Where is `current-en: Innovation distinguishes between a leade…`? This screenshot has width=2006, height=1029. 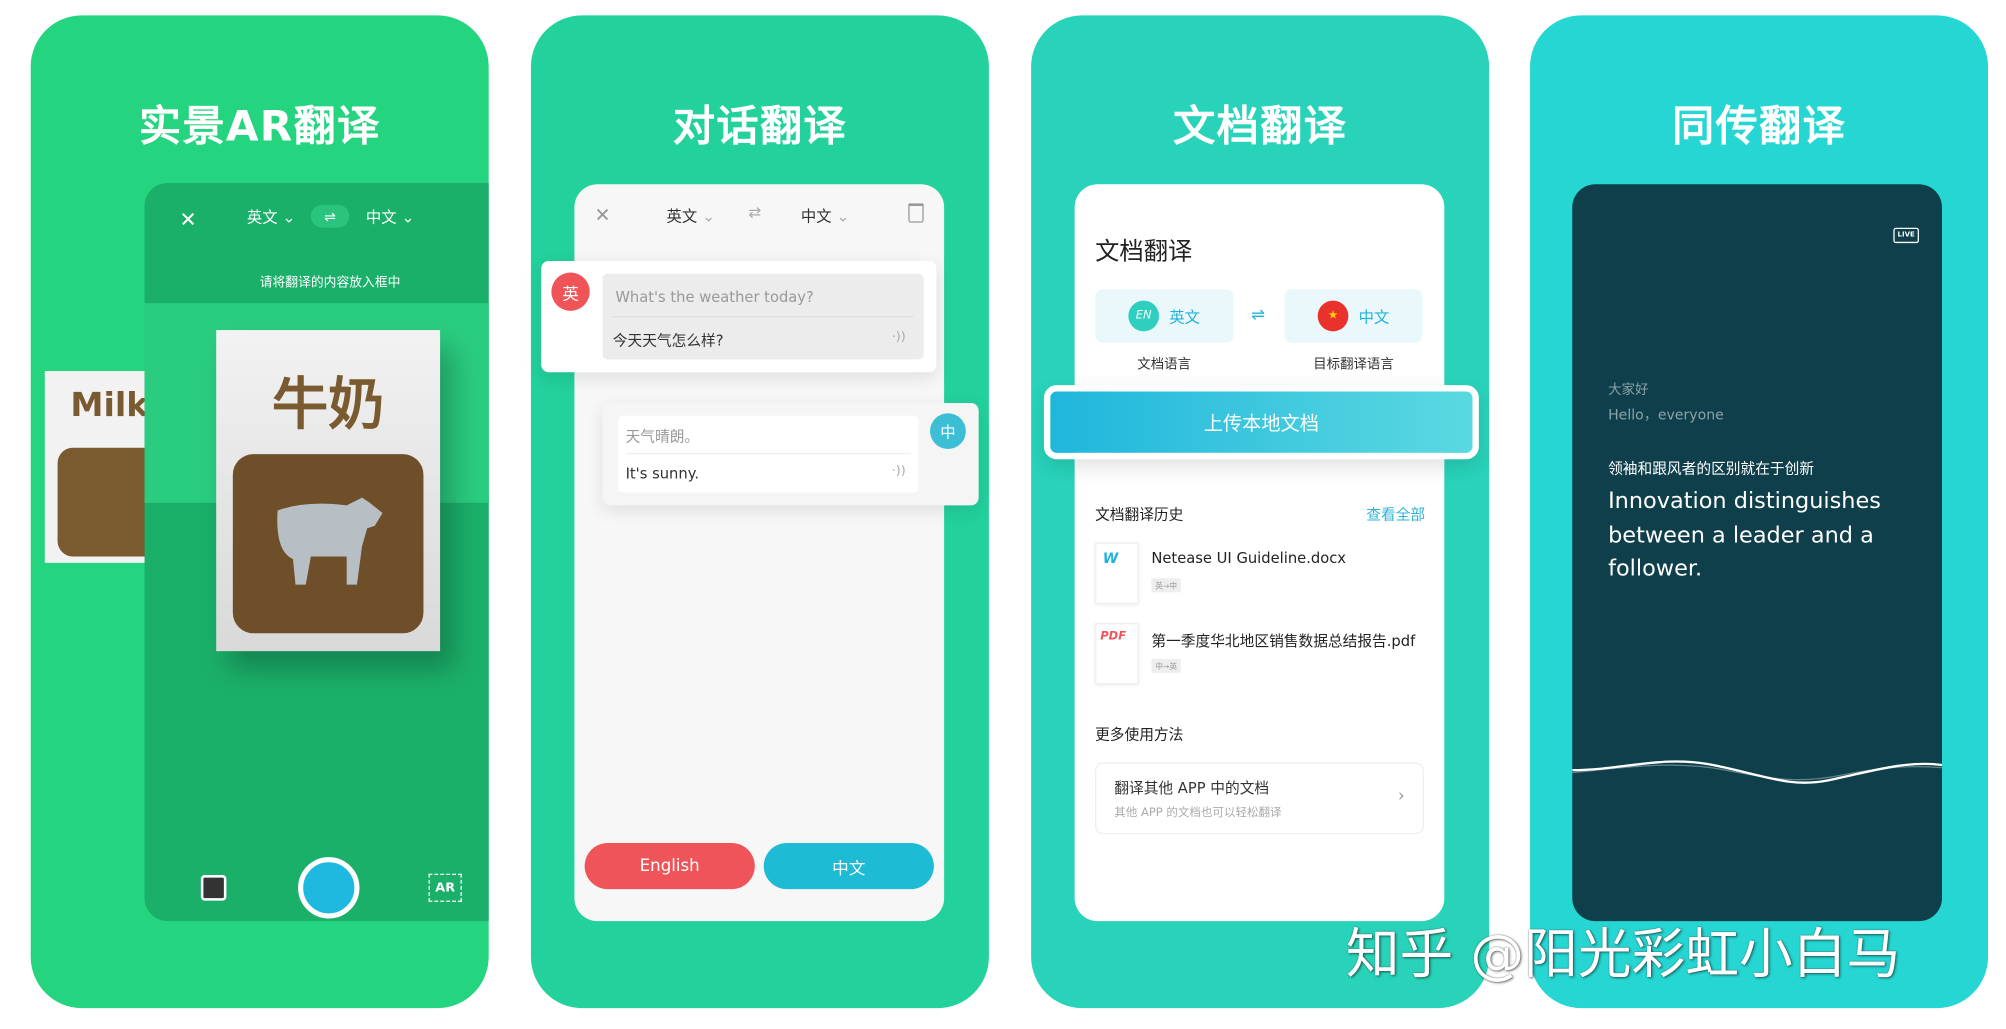
current-en: Innovation distinguishes between a leade… is located at coordinates (1744, 535).